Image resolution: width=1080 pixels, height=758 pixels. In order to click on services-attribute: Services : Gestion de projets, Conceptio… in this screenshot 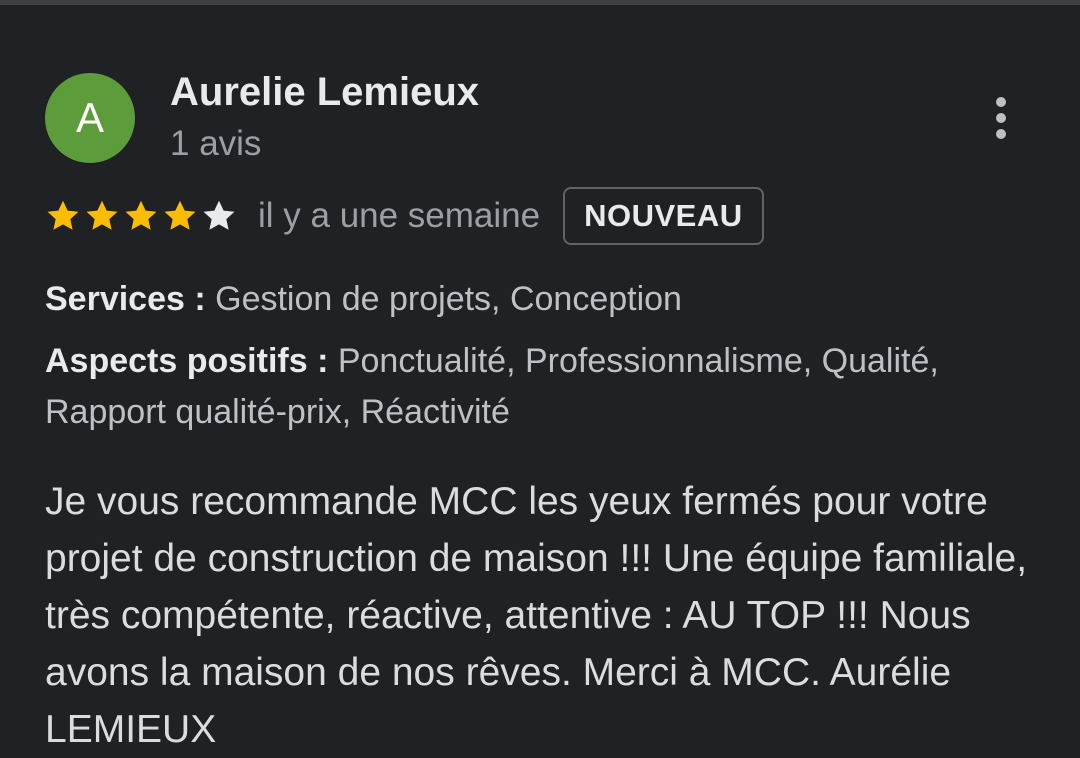, I will do `click(545, 299)`.